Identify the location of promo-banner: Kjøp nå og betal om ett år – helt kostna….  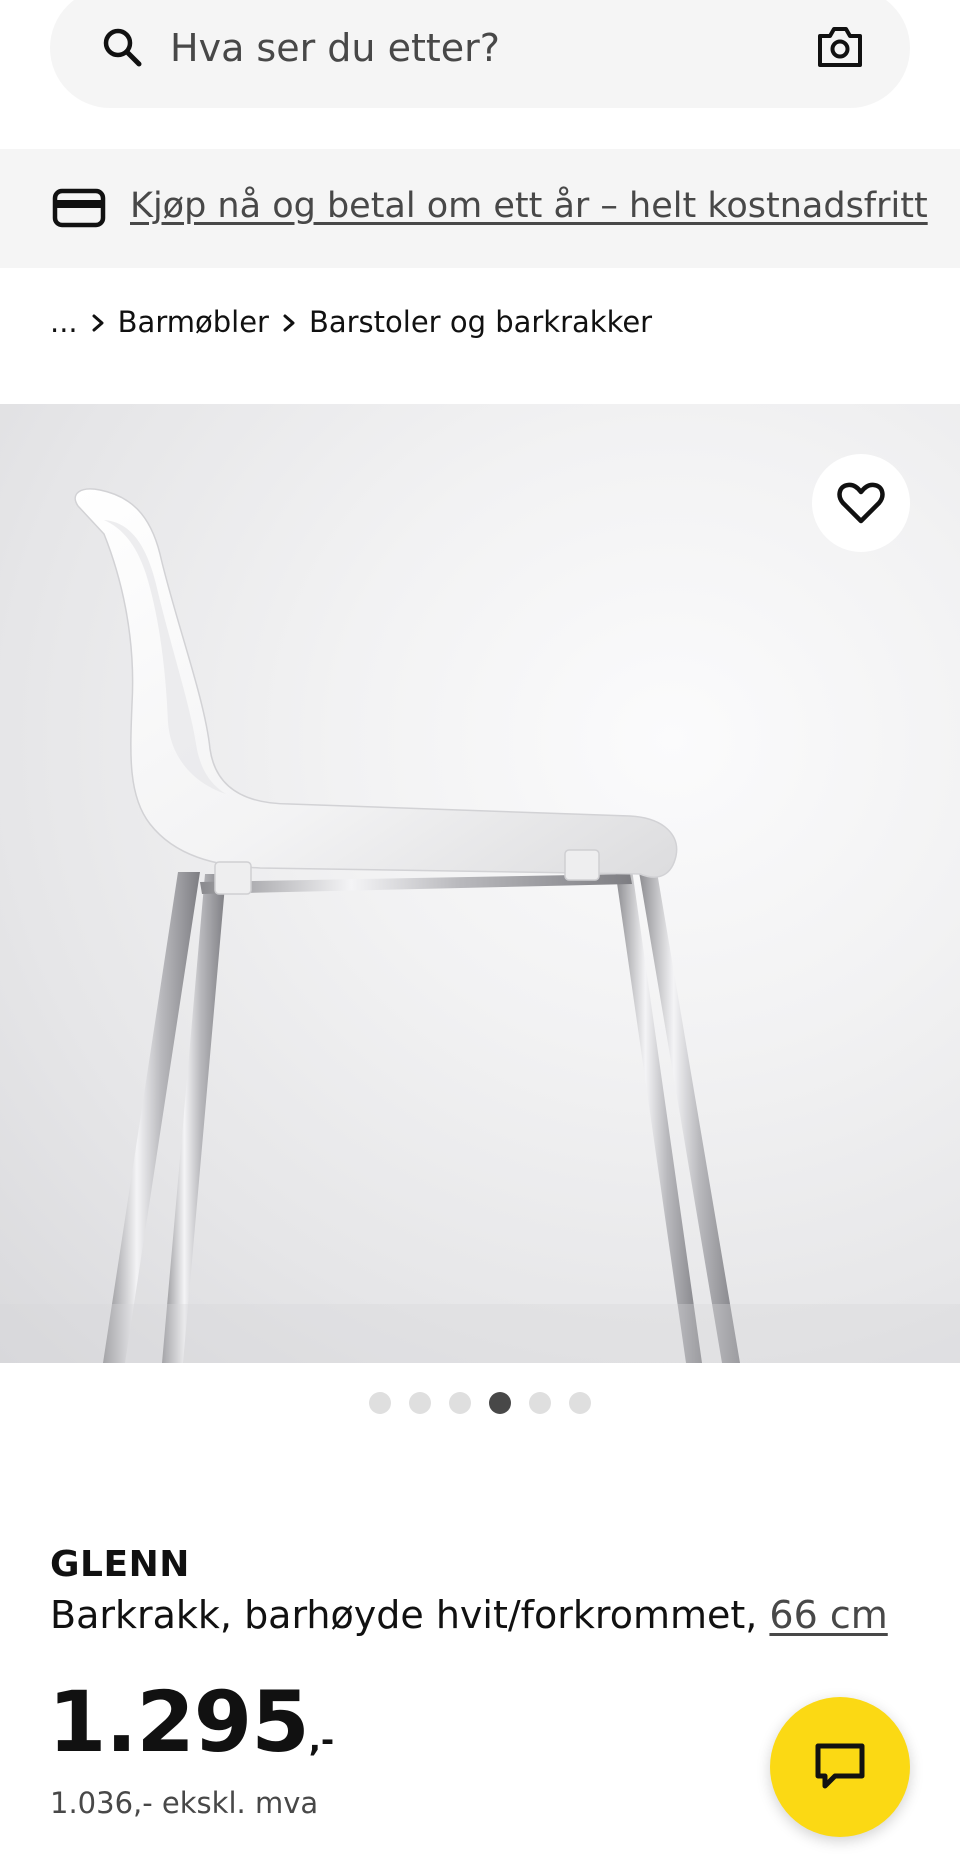
(480, 208).